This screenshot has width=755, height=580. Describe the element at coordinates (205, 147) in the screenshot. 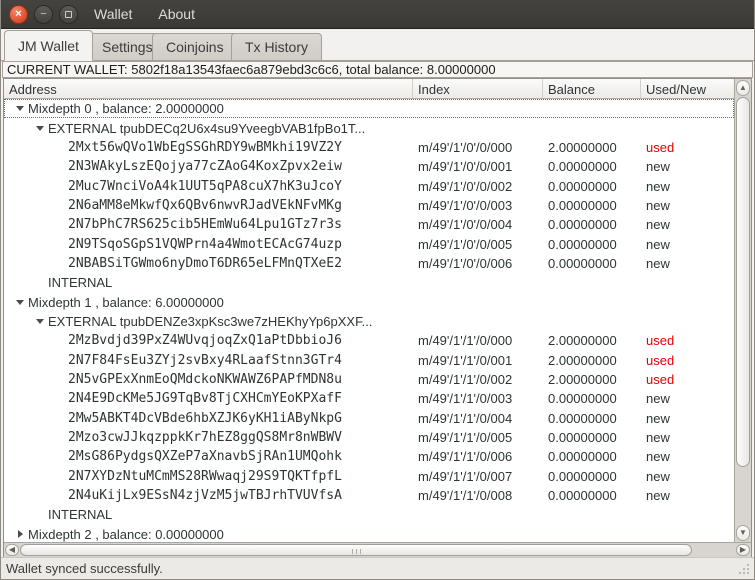

I see `address-text: 2Mxt56wQVo1WbEgSSGhRDY9wBMkhi19VZ2Y` at that location.